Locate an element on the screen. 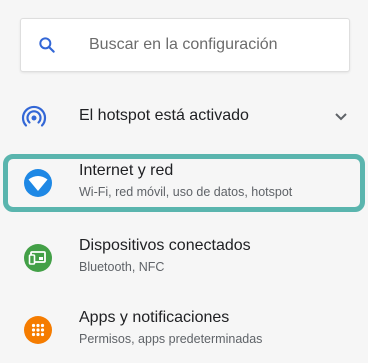 The image size is (368, 363). apps-grid-icon is located at coordinates (38, 330).